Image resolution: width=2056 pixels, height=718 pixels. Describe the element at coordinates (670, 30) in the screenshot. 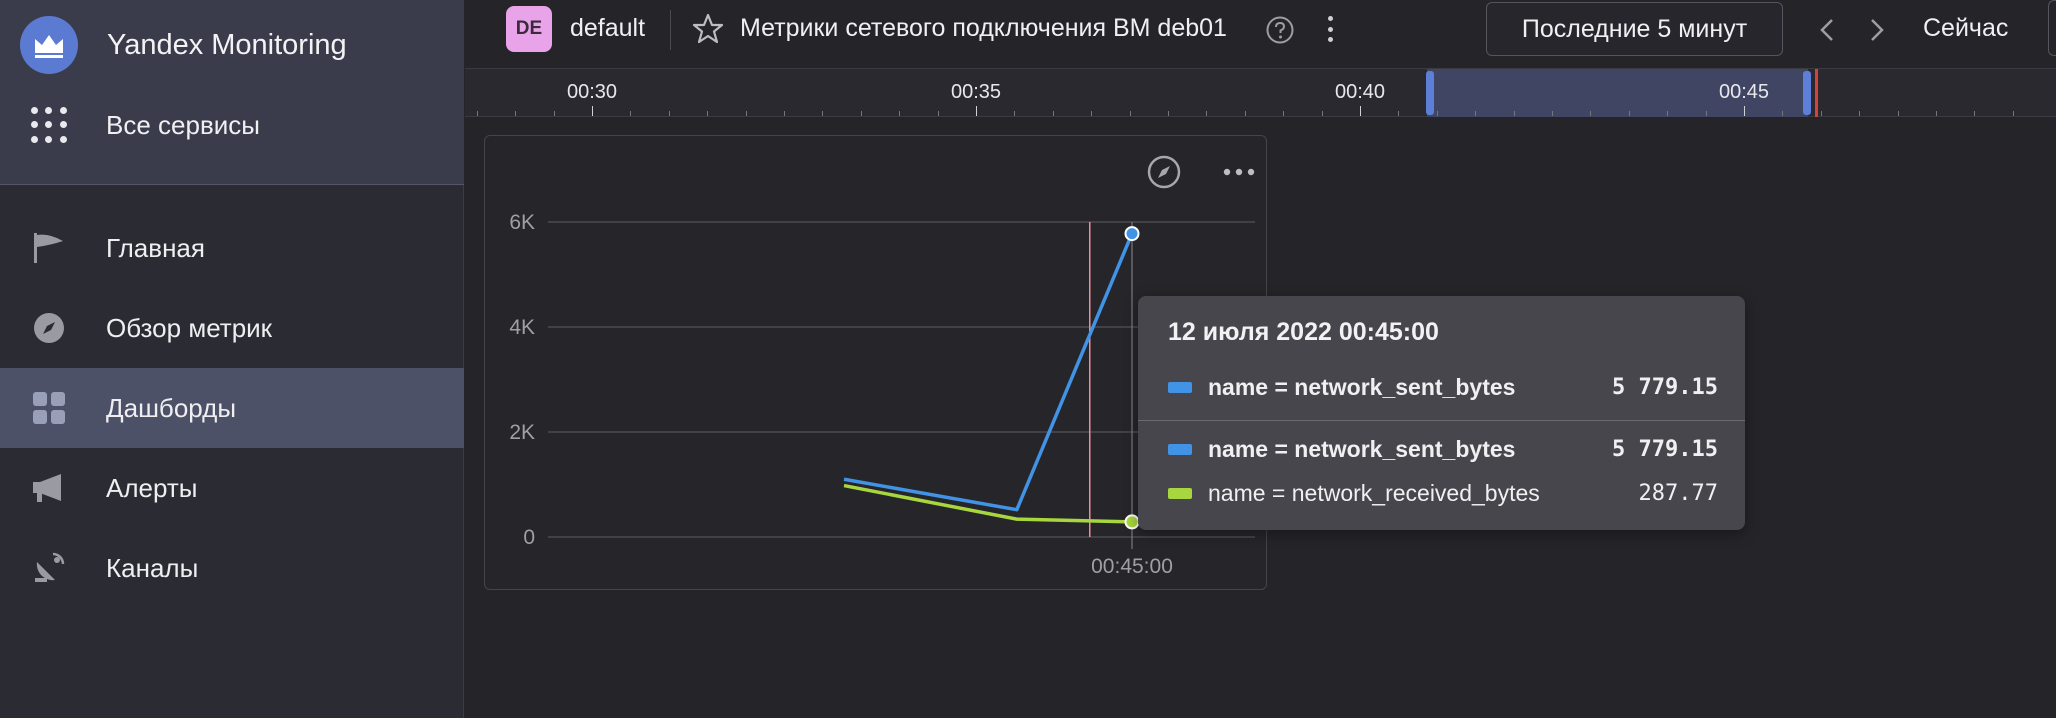

I see `header-divider` at that location.